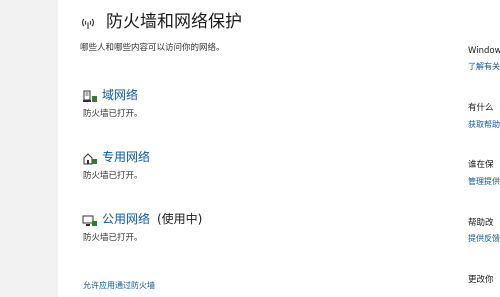 This screenshot has width=500, height=297. Describe the element at coordinates (484, 239) in the screenshot. I see `rp-feedback-link: 提供反馈` at that location.